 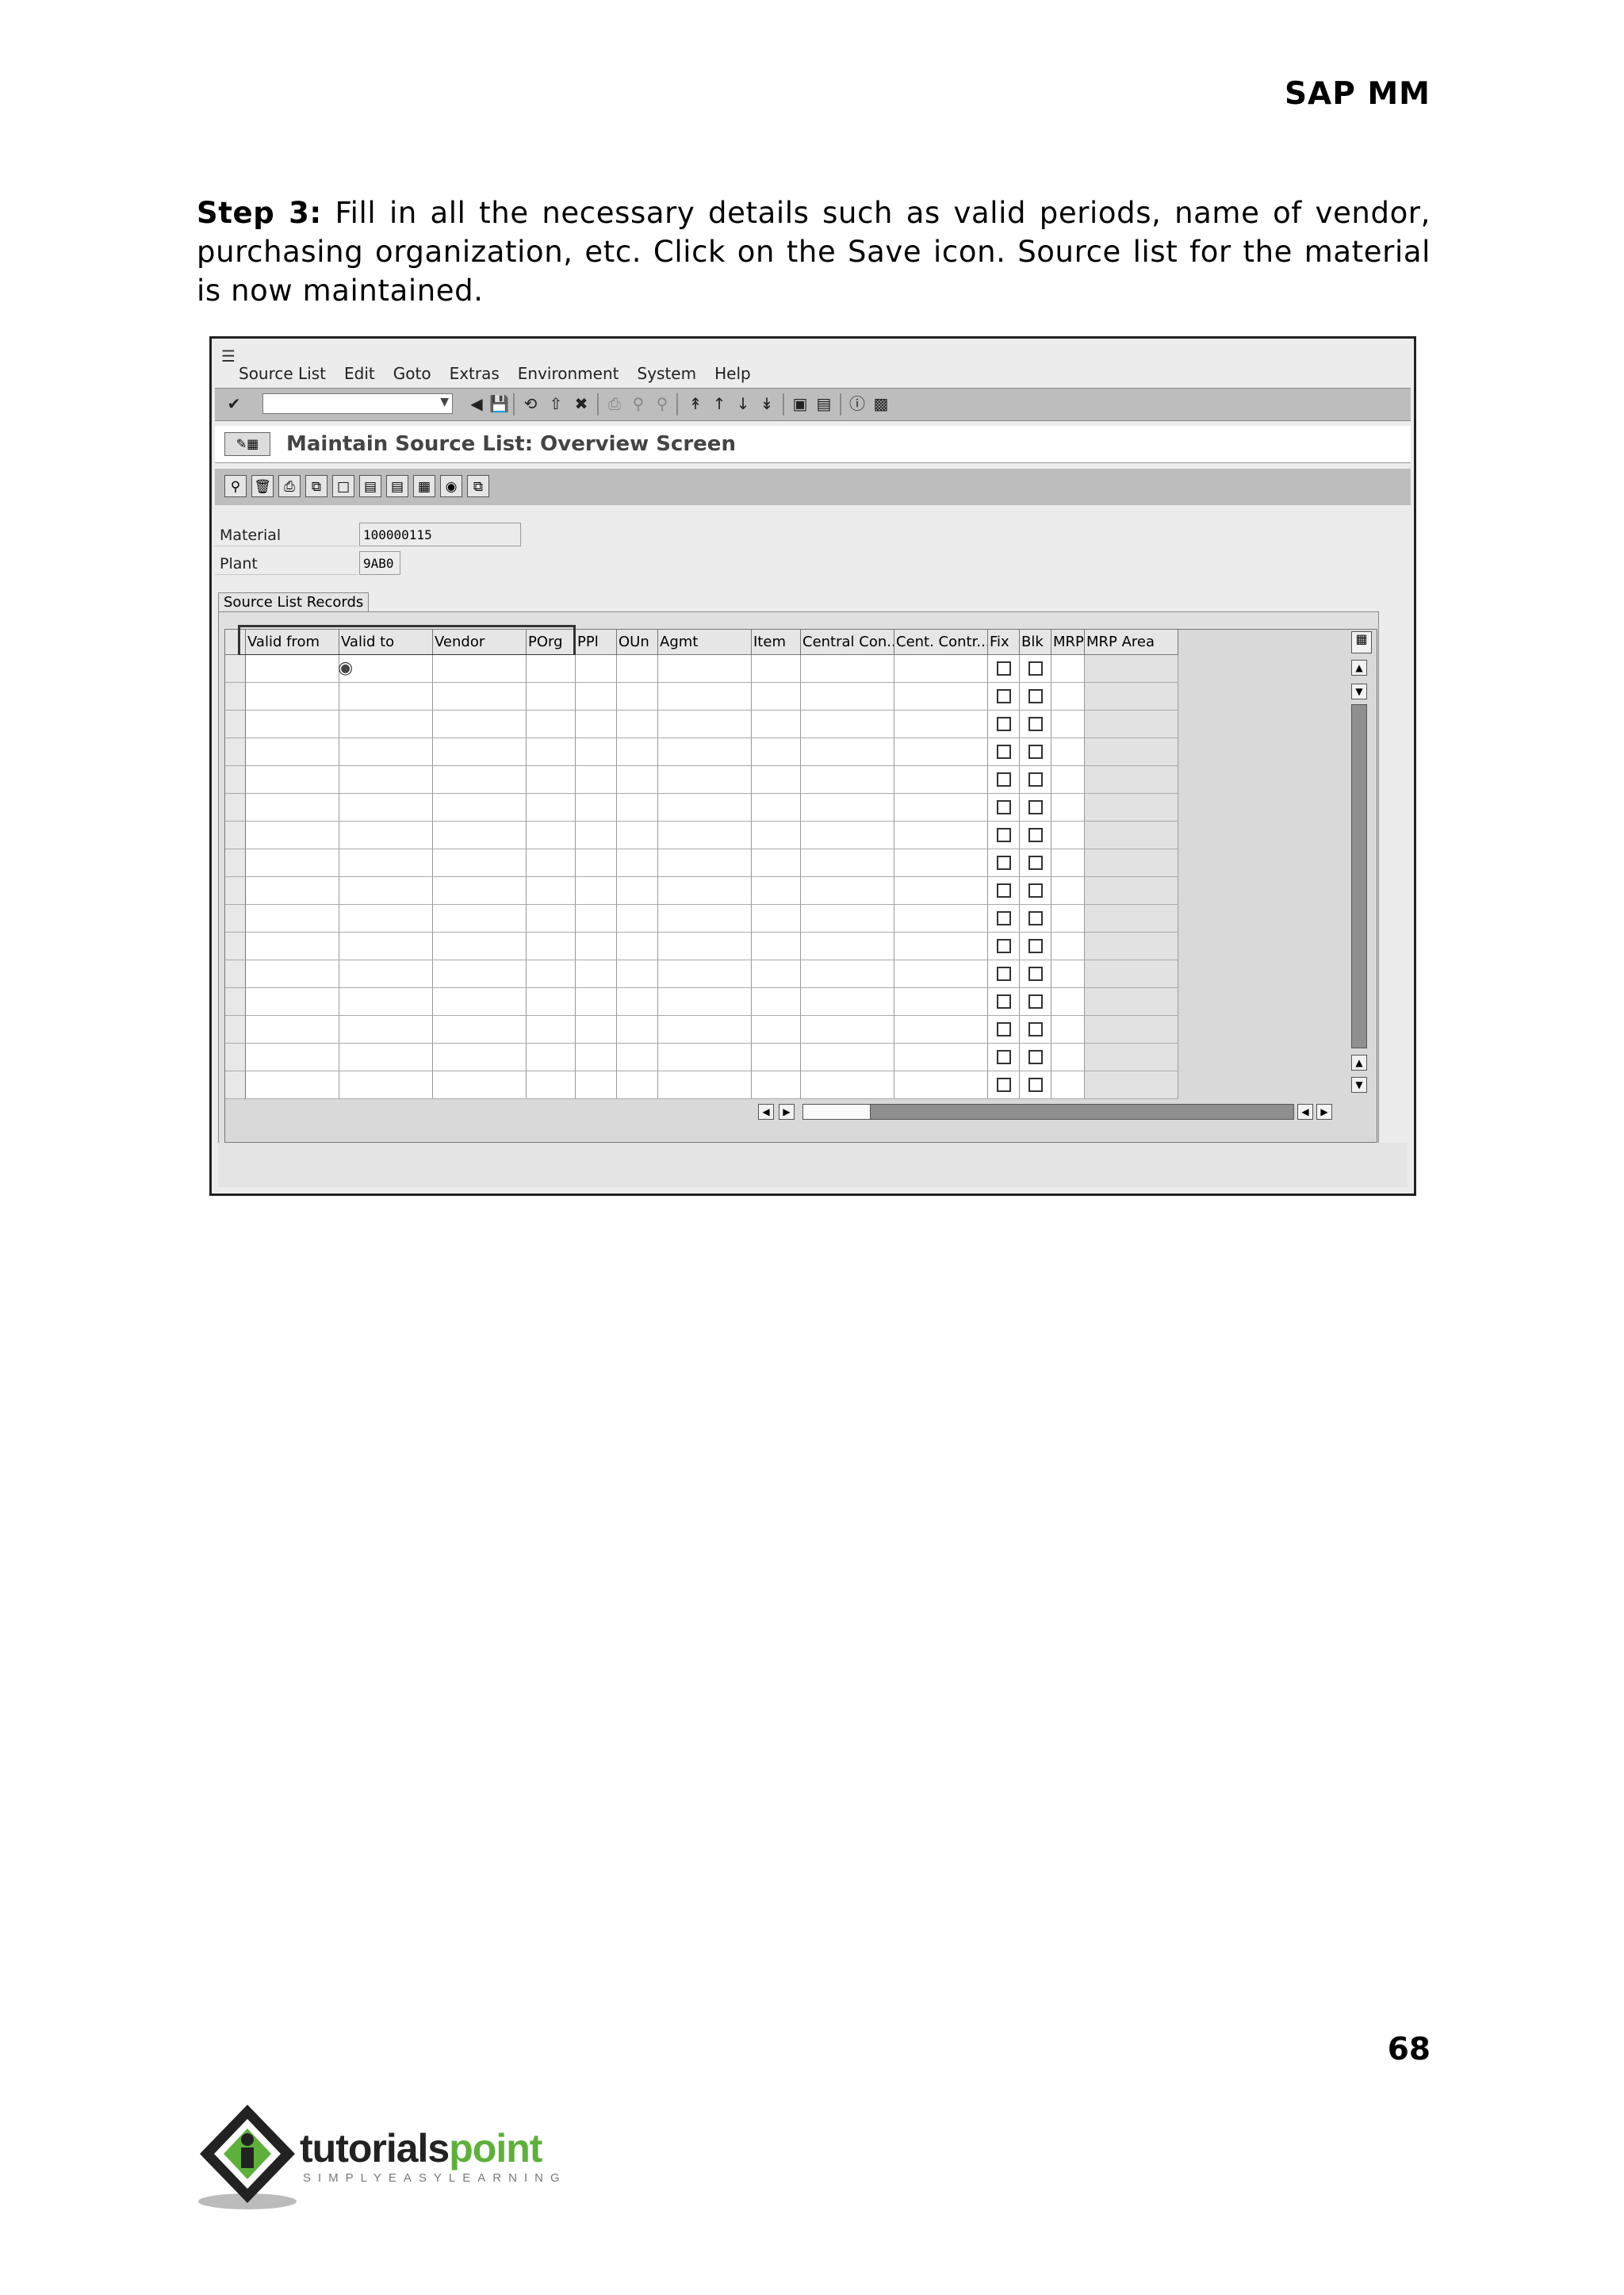 What do you see at coordinates (1361, 642) in the screenshot?
I see `column-config-icon: ▦` at bounding box center [1361, 642].